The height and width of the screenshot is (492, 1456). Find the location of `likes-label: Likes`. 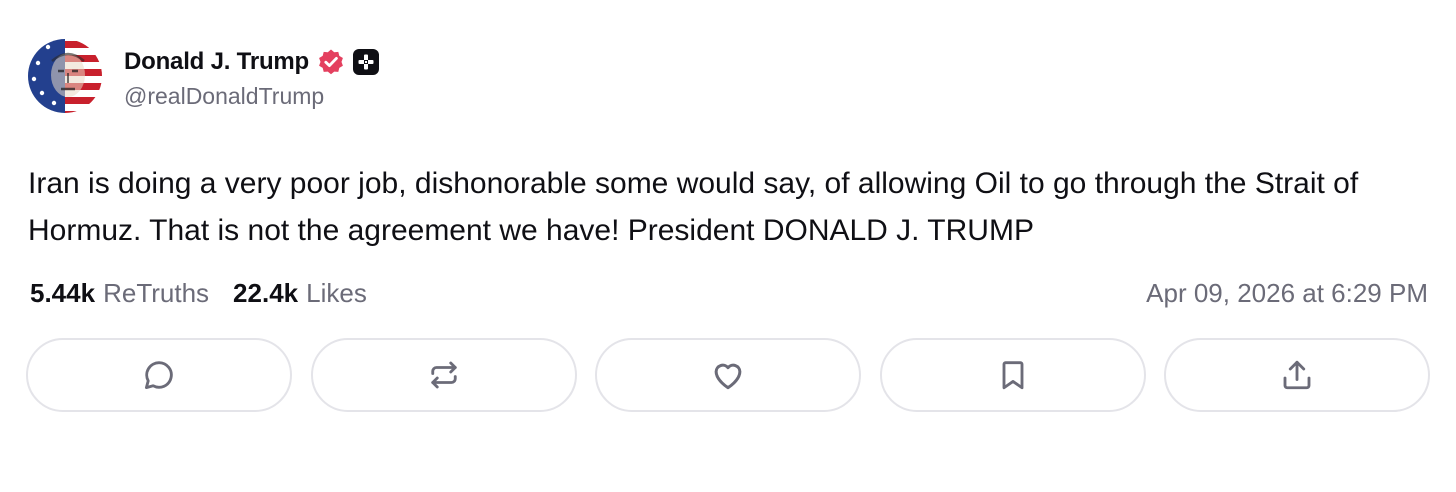

likes-label: Likes is located at coordinates (336, 292).